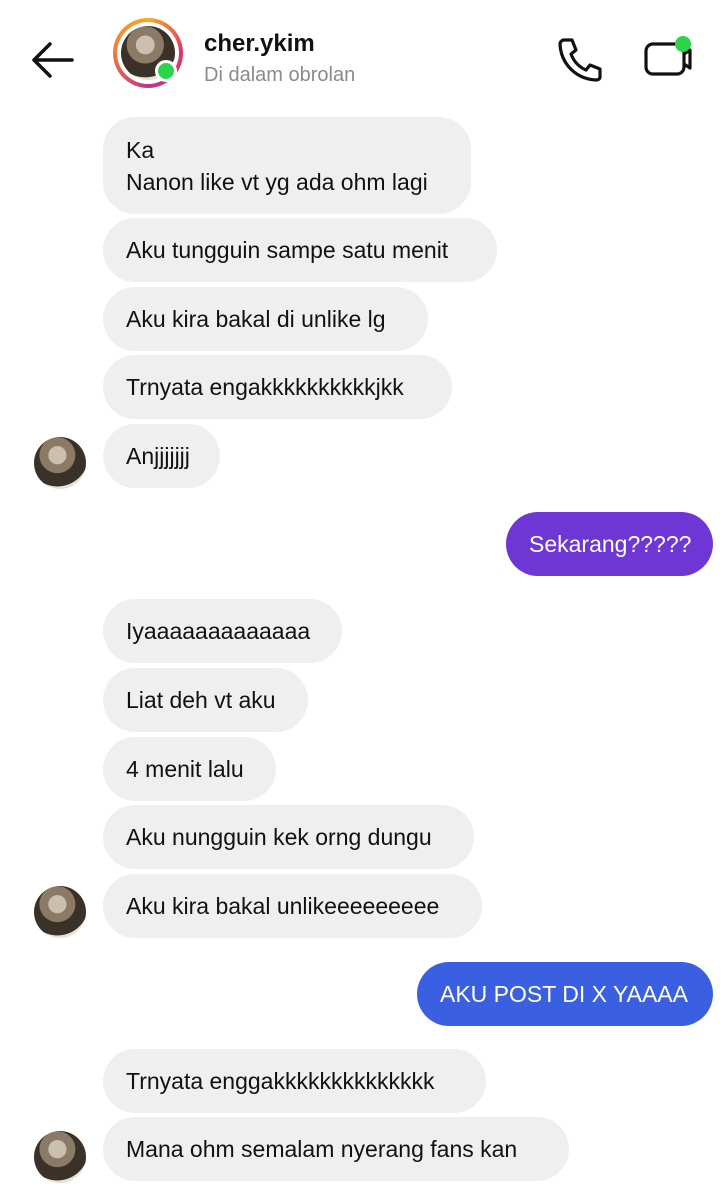 The width and height of the screenshot is (727, 1200). I want to click on message-bubble: Aku tungguin sampe satu menit, so click(300, 250).